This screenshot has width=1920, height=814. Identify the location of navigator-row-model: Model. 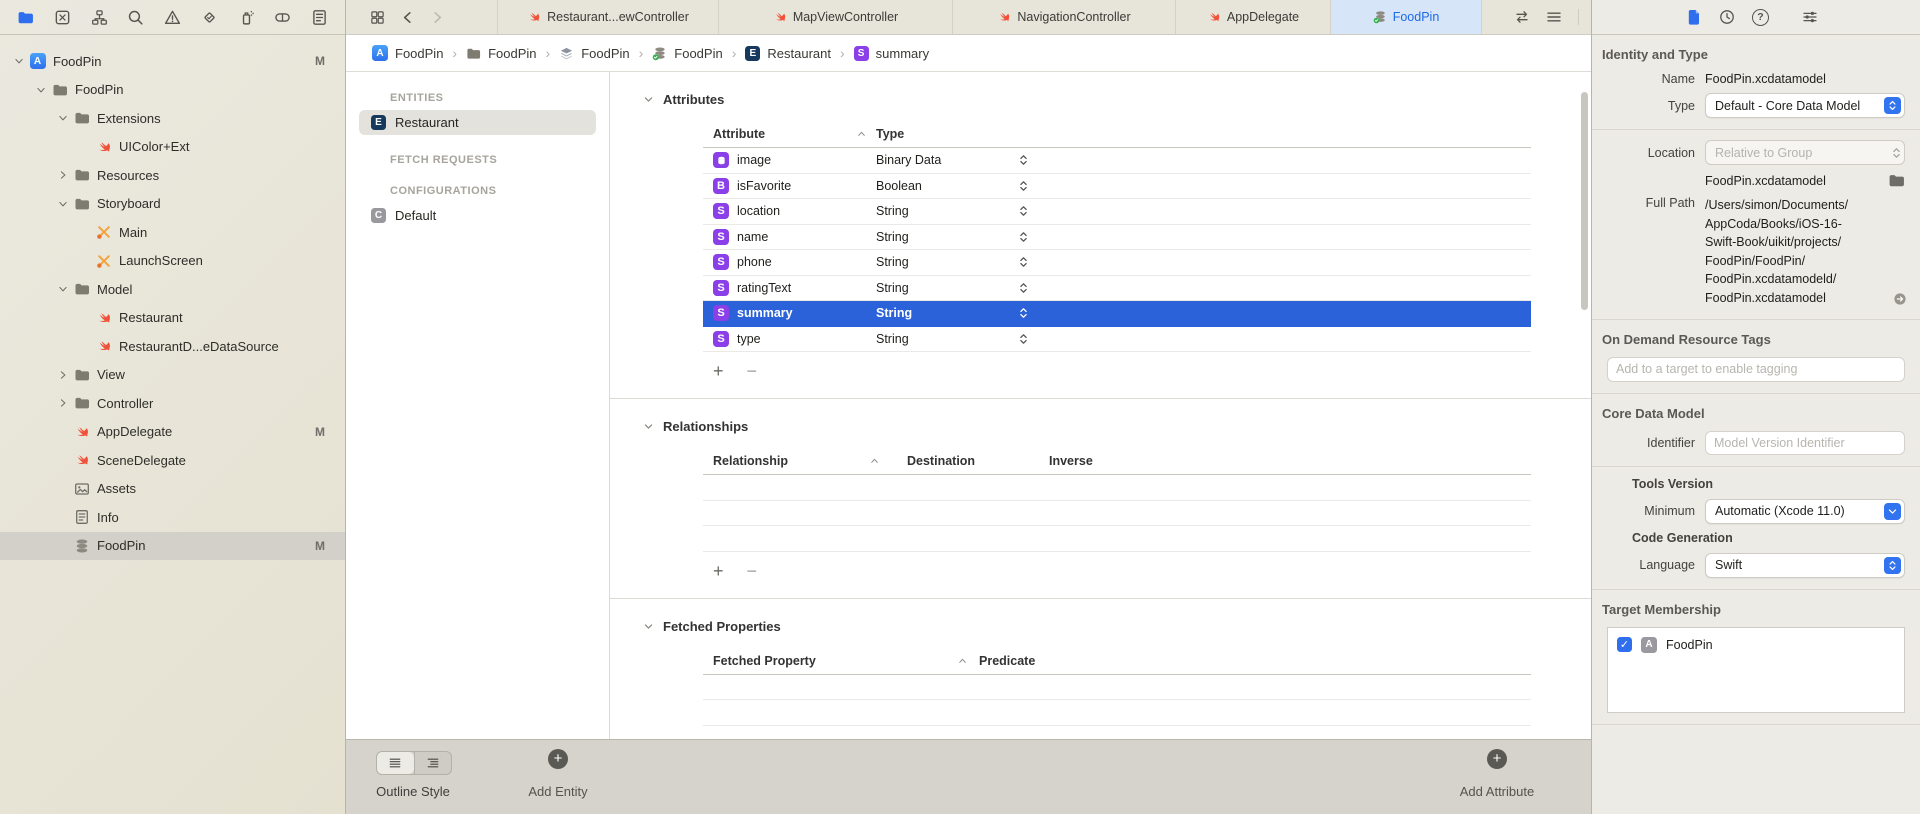
(172, 289).